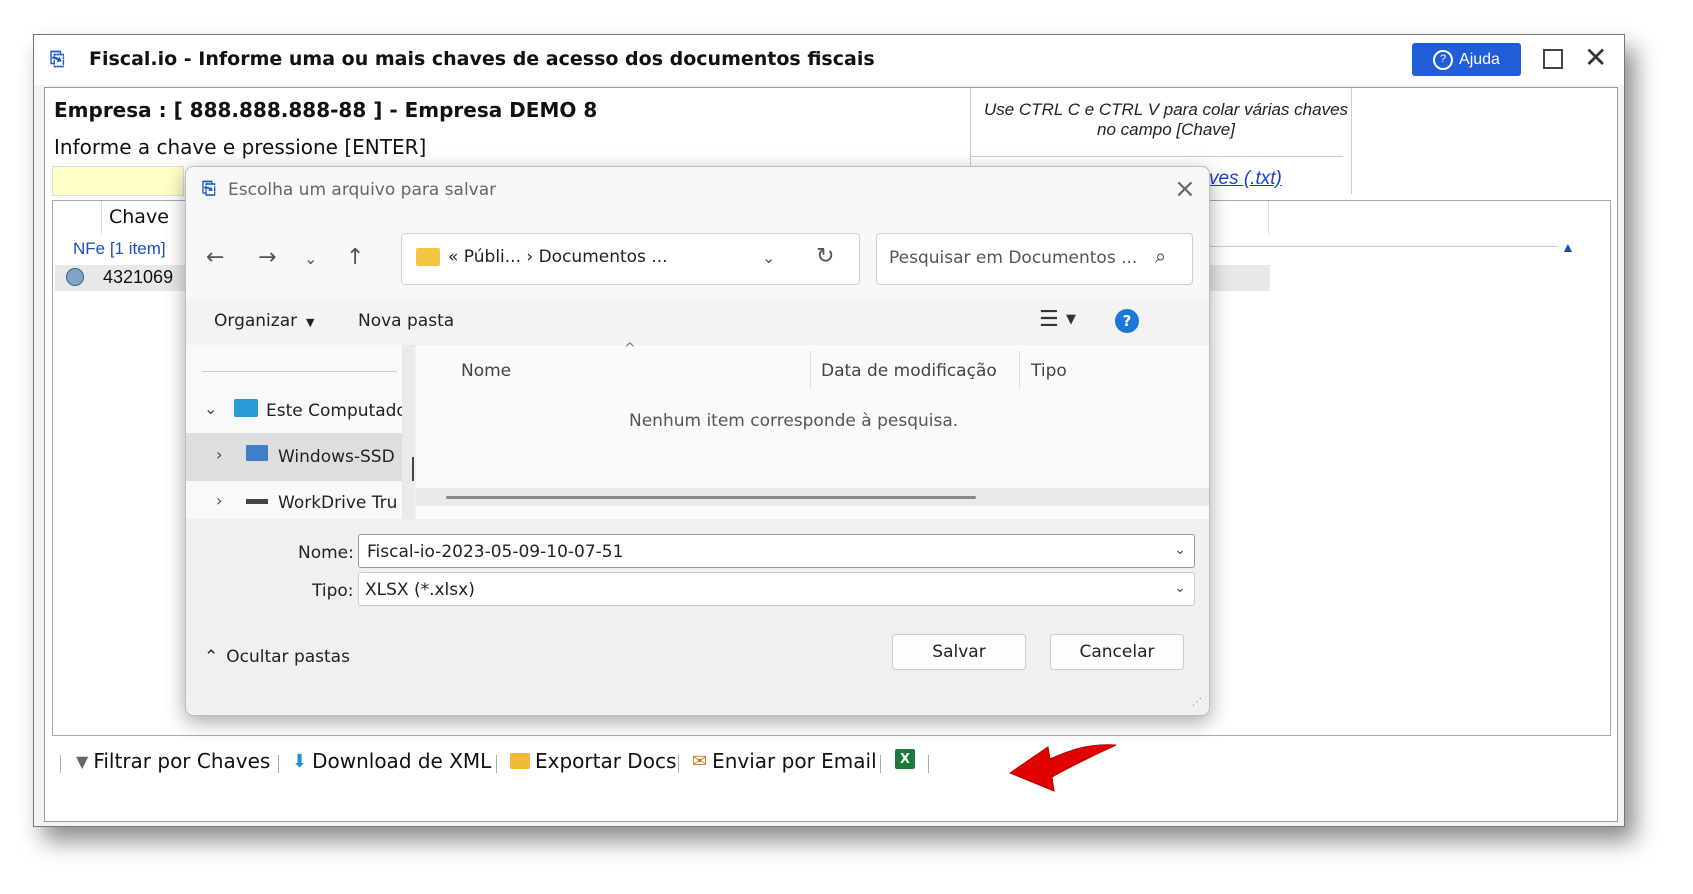 This screenshot has width=1693, height=894. Describe the element at coordinates (288, 657) in the screenshot. I see `hide-folders-label: Ocultar pastas` at that location.